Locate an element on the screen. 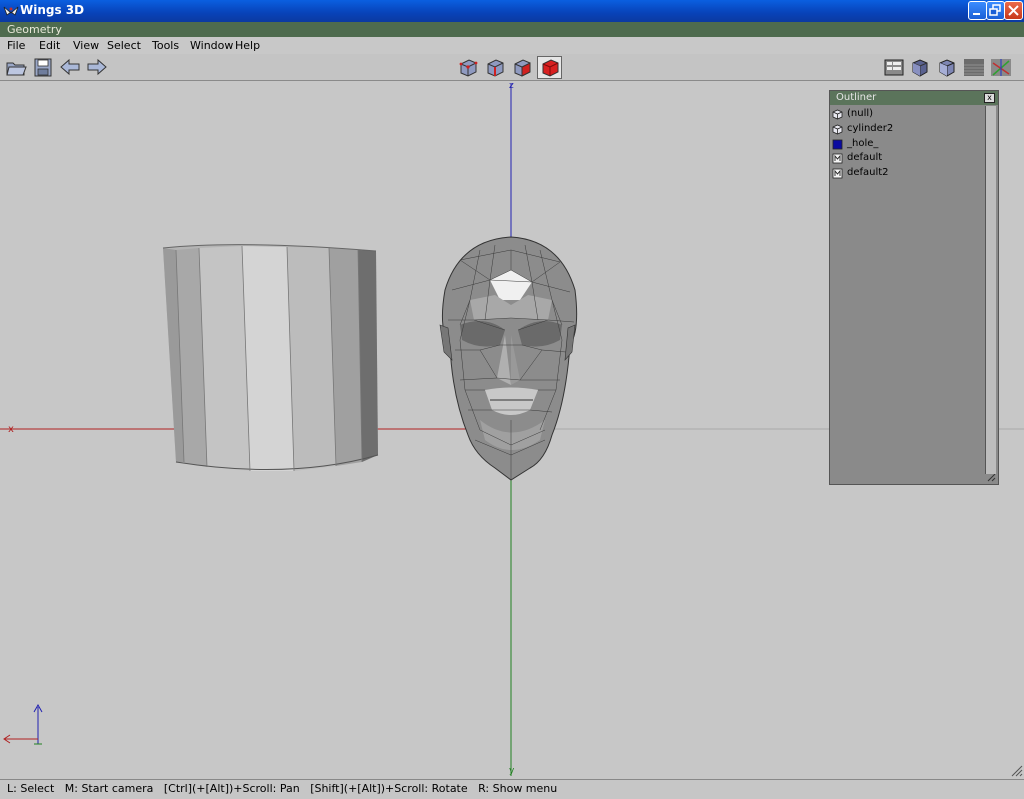  title-bar: Wings 3D is located at coordinates (512, 11).